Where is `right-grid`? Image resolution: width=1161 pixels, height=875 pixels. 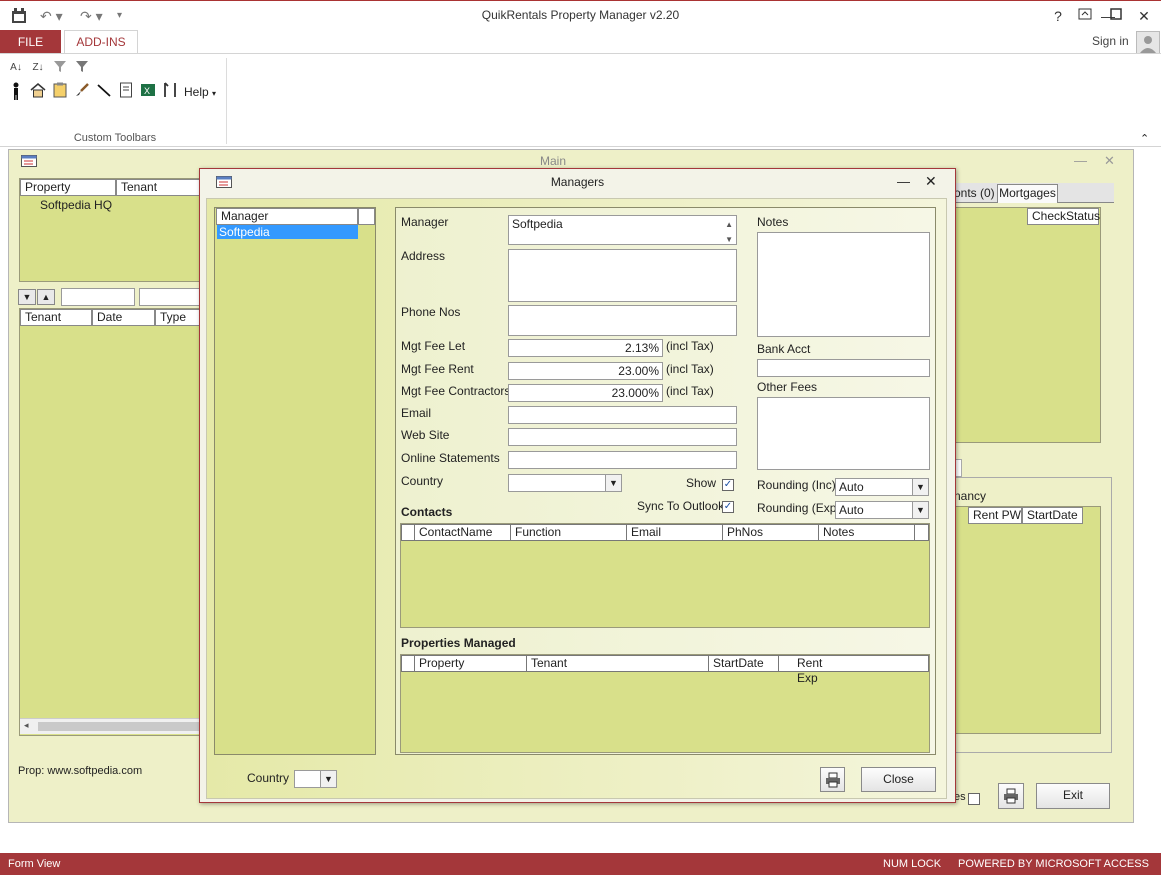 right-grid is located at coordinates (1027, 325).